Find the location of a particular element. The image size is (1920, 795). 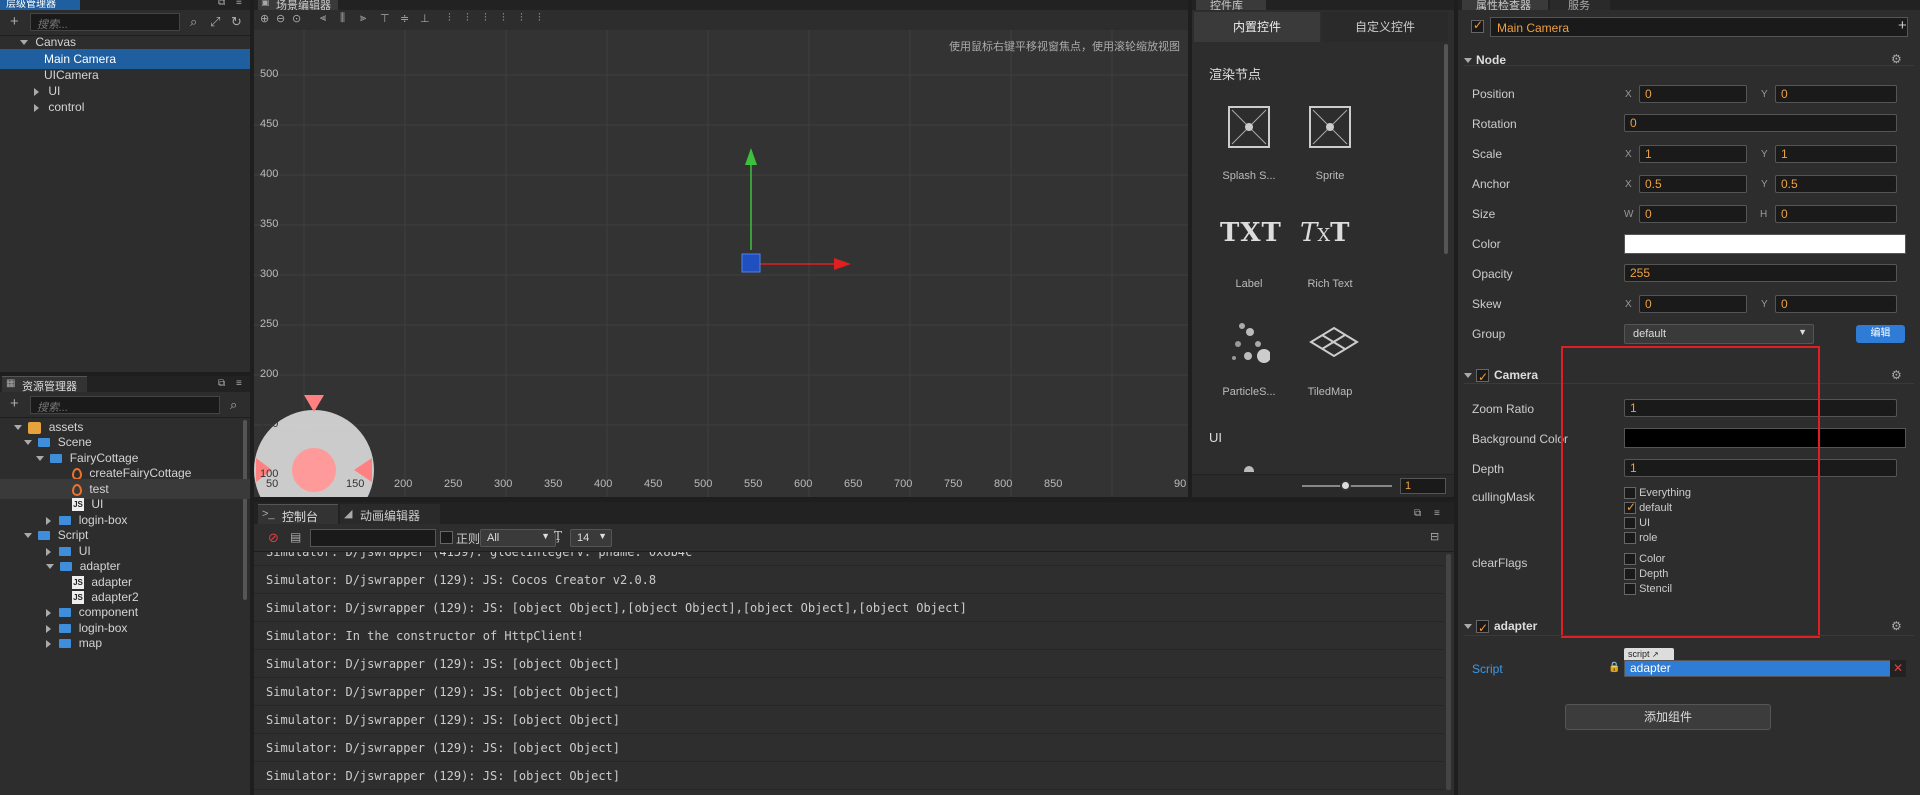

assets-popout-icon: ⧉ is located at coordinates (221, 384).